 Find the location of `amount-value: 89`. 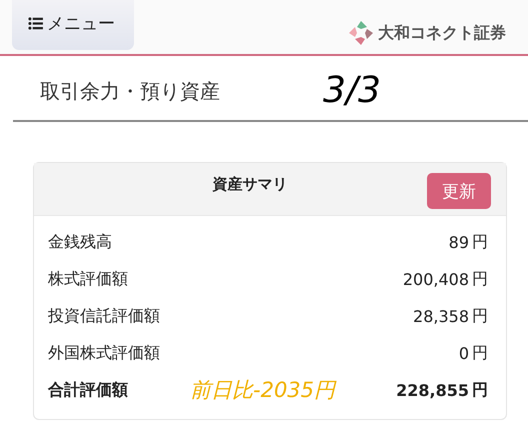

amount-value: 89 is located at coordinates (458, 242).